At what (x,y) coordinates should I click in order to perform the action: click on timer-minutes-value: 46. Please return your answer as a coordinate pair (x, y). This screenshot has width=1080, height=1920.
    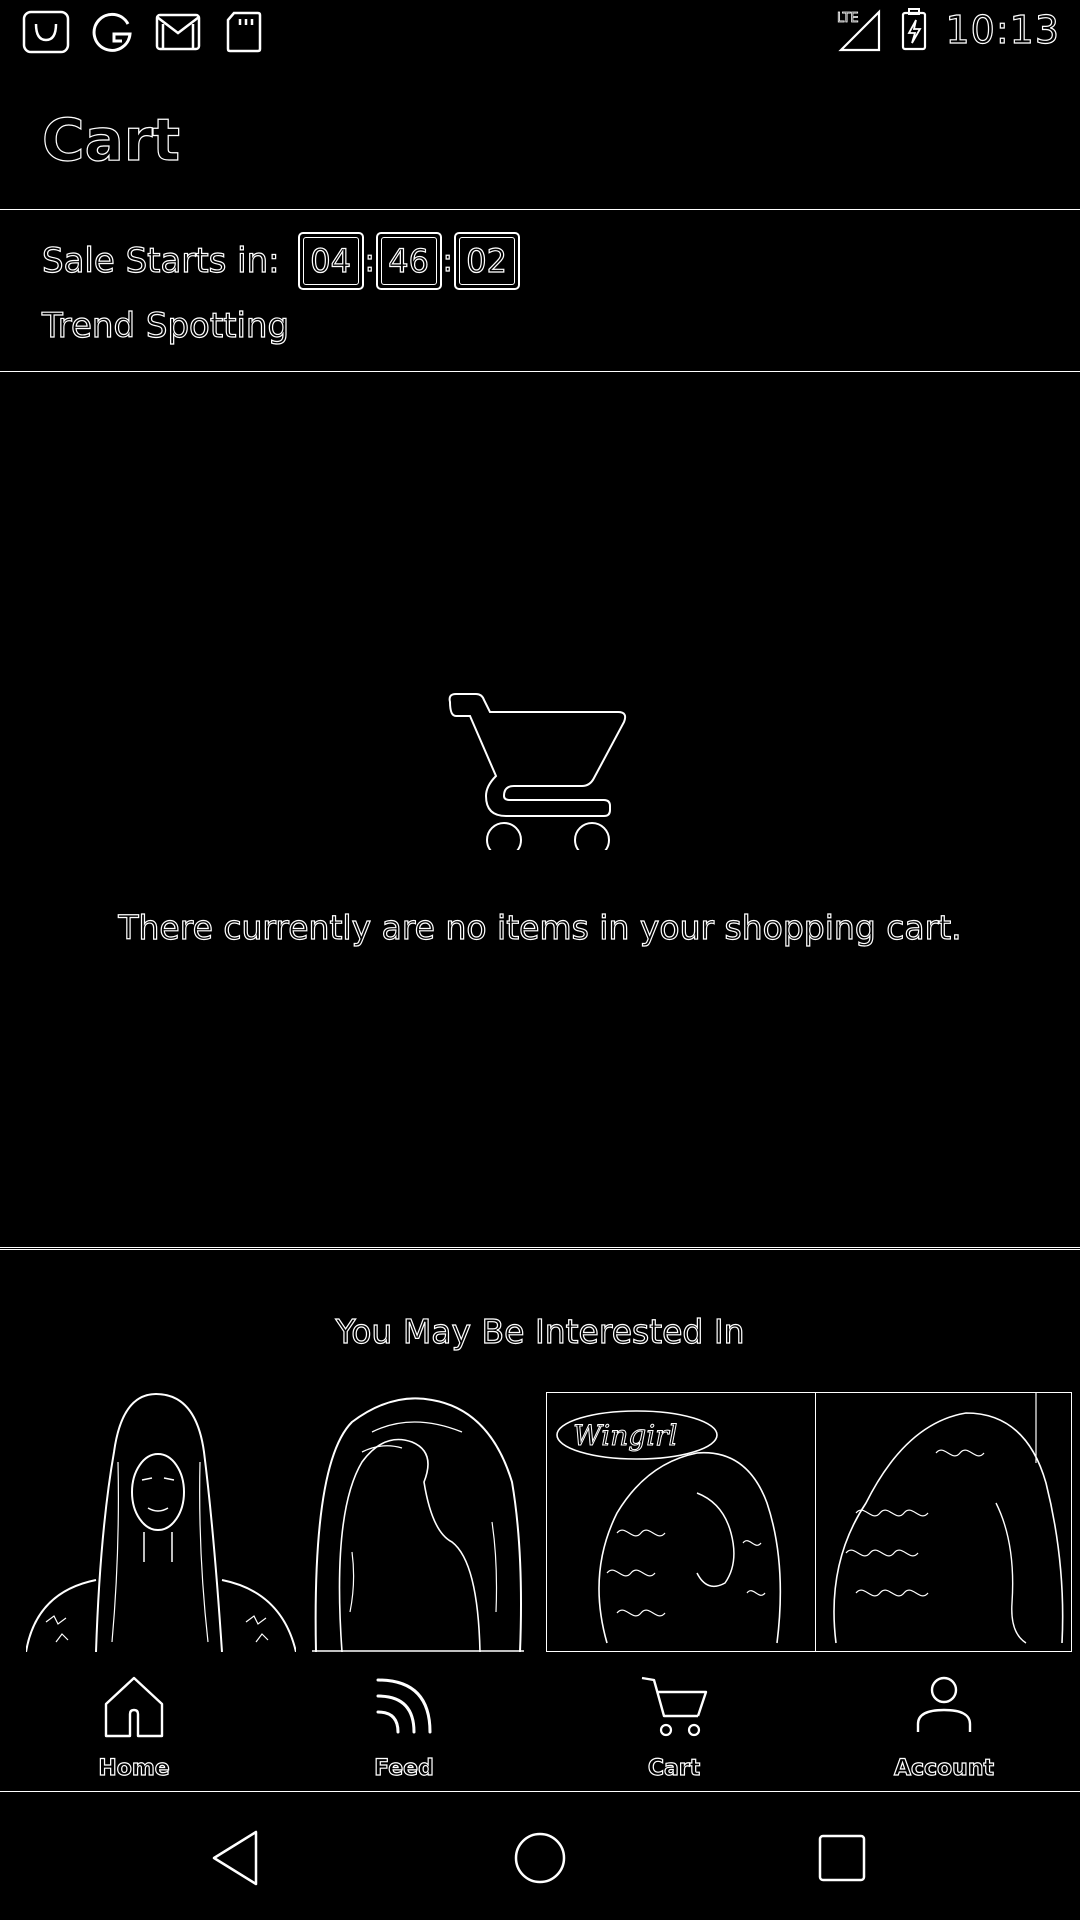
    Looking at the image, I should click on (409, 260).